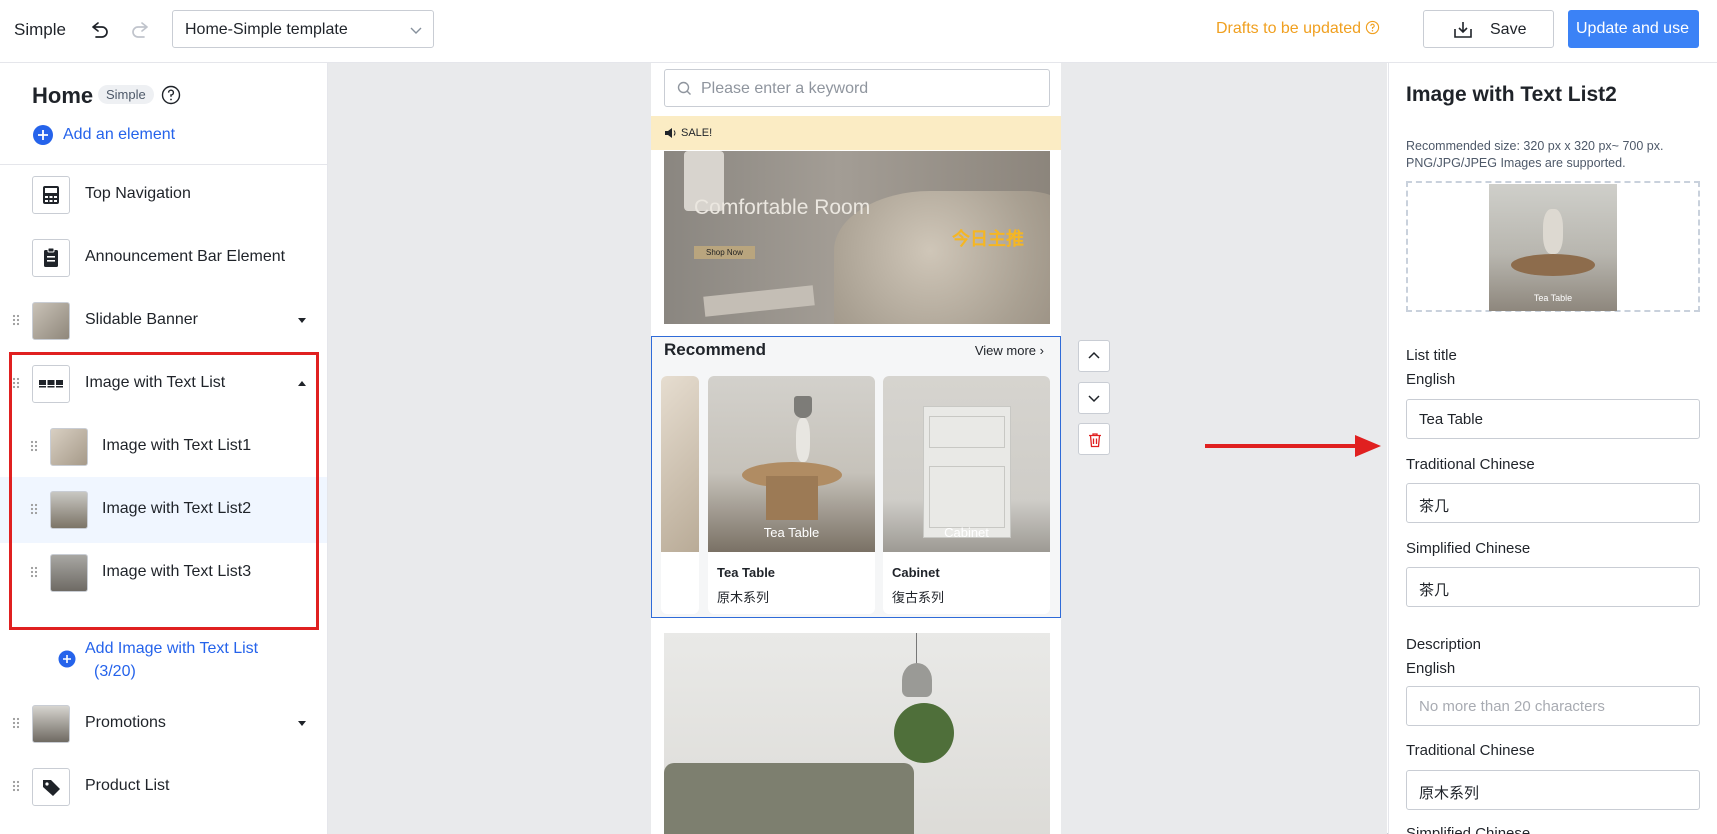 The image size is (1717, 834). Describe the element at coordinates (126, 94) in the screenshot. I see `template-badge: Simple` at that location.